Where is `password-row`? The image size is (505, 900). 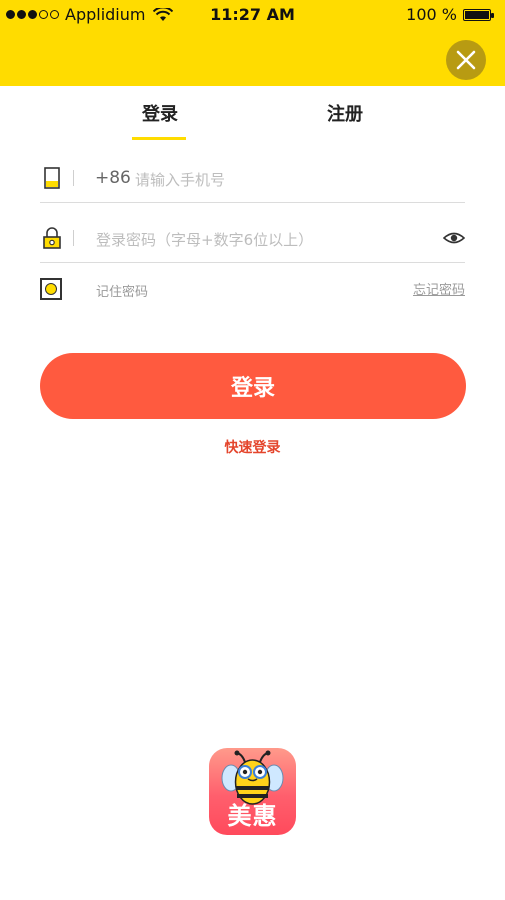 password-row is located at coordinates (252, 240).